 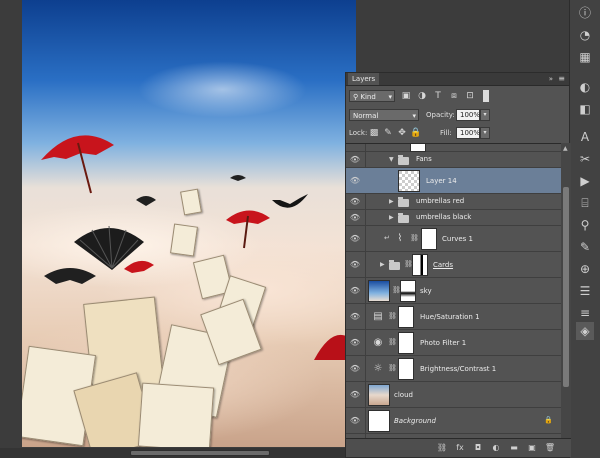 What do you see at coordinates (453, 148) in the screenshot?
I see `layer-row-partial` at bounding box center [453, 148].